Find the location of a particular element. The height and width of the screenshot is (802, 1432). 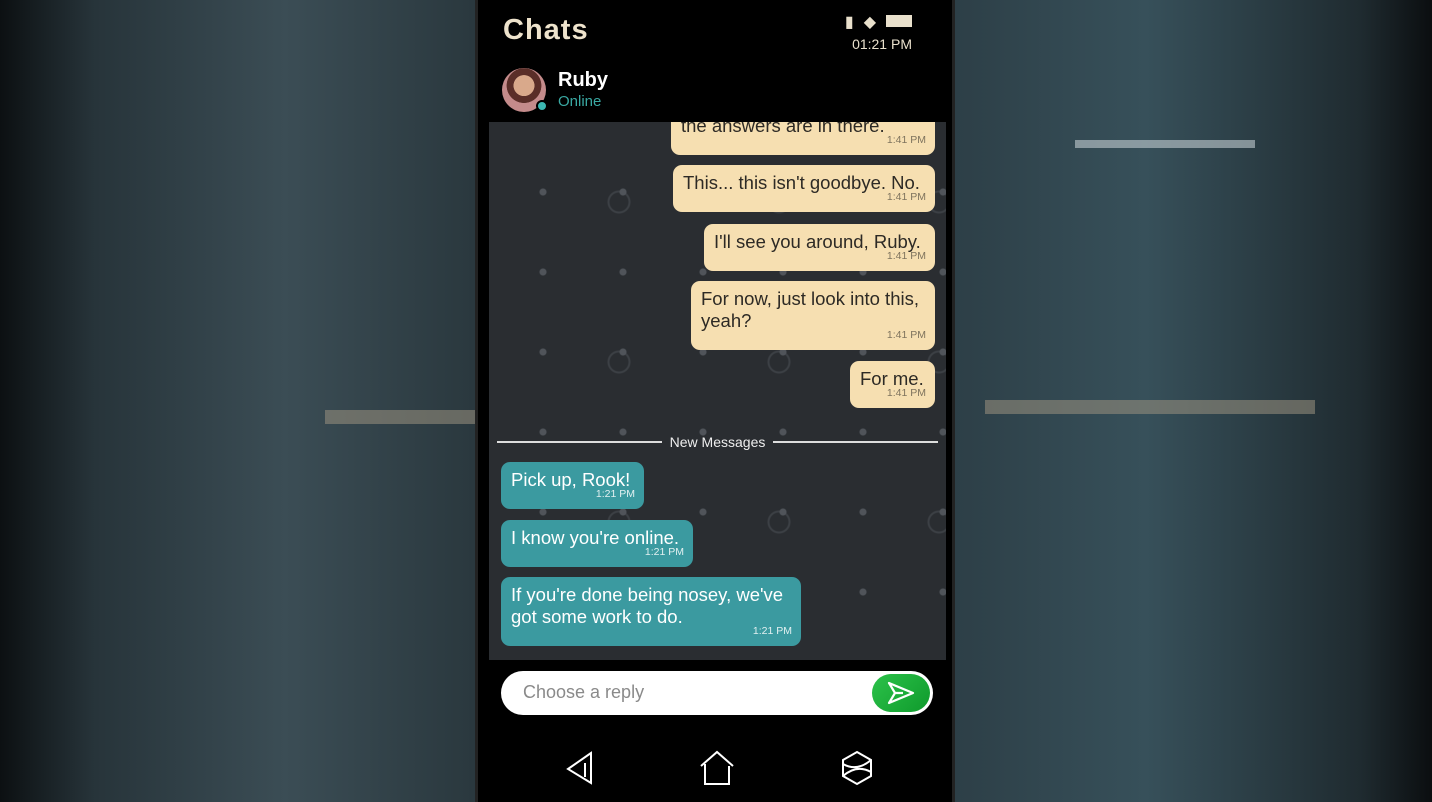

message-bubble: I'll see you around, Ruby. 1:41 PM is located at coordinates (819, 247).